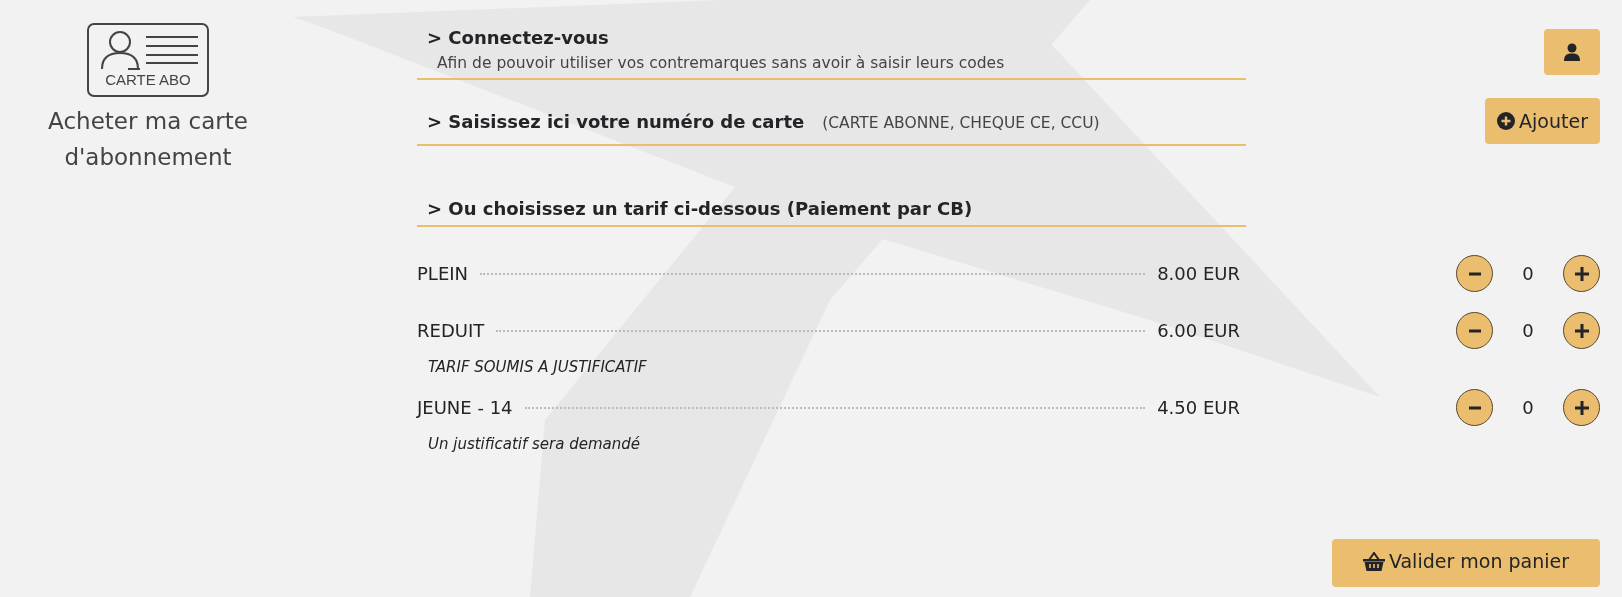 This screenshot has width=1622, height=597. What do you see at coordinates (148, 80) in the screenshot?
I see `card-label: CARTE ABO` at bounding box center [148, 80].